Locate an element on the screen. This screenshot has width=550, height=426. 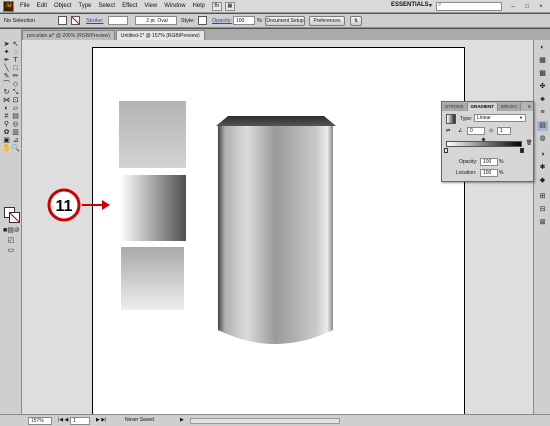
fill-stroke-control is located at coordinates (12, 215).